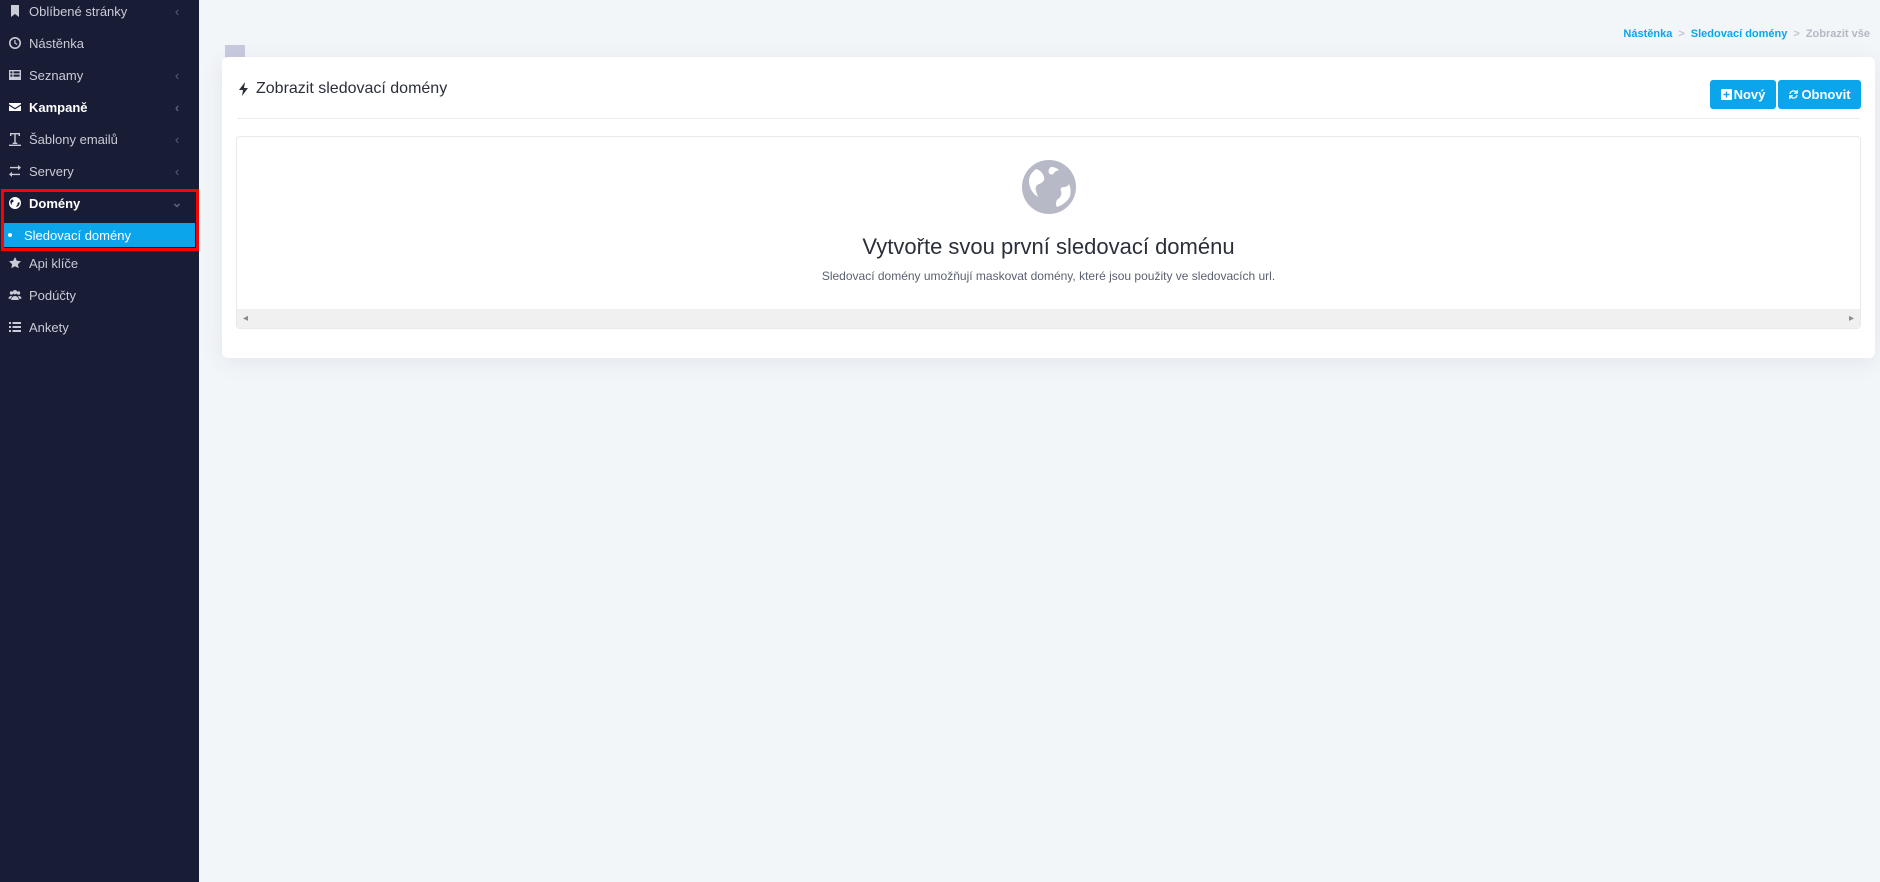 This screenshot has width=1880, height=882. Describe the element at coordinates (15, 11) in the screenshot. I see `bookmark-icon` at that location.